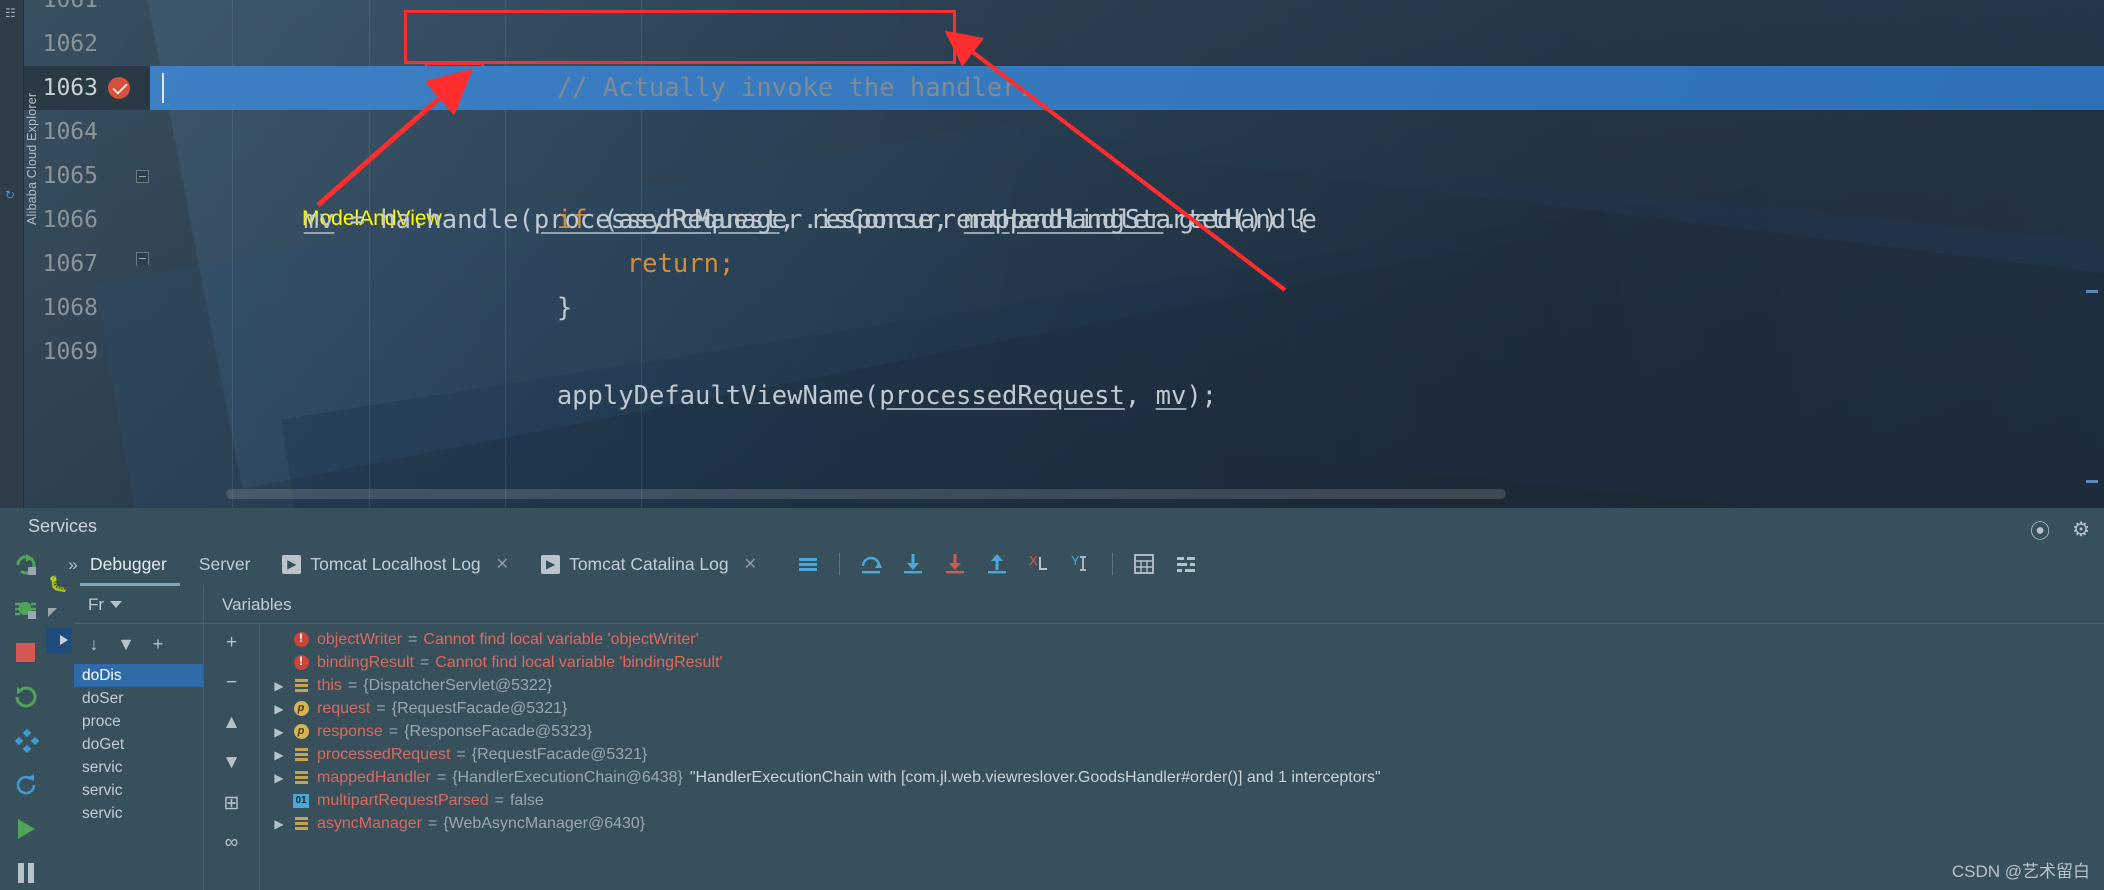  I want to click on frames-thread-selector: Fr, so click(138, 605).